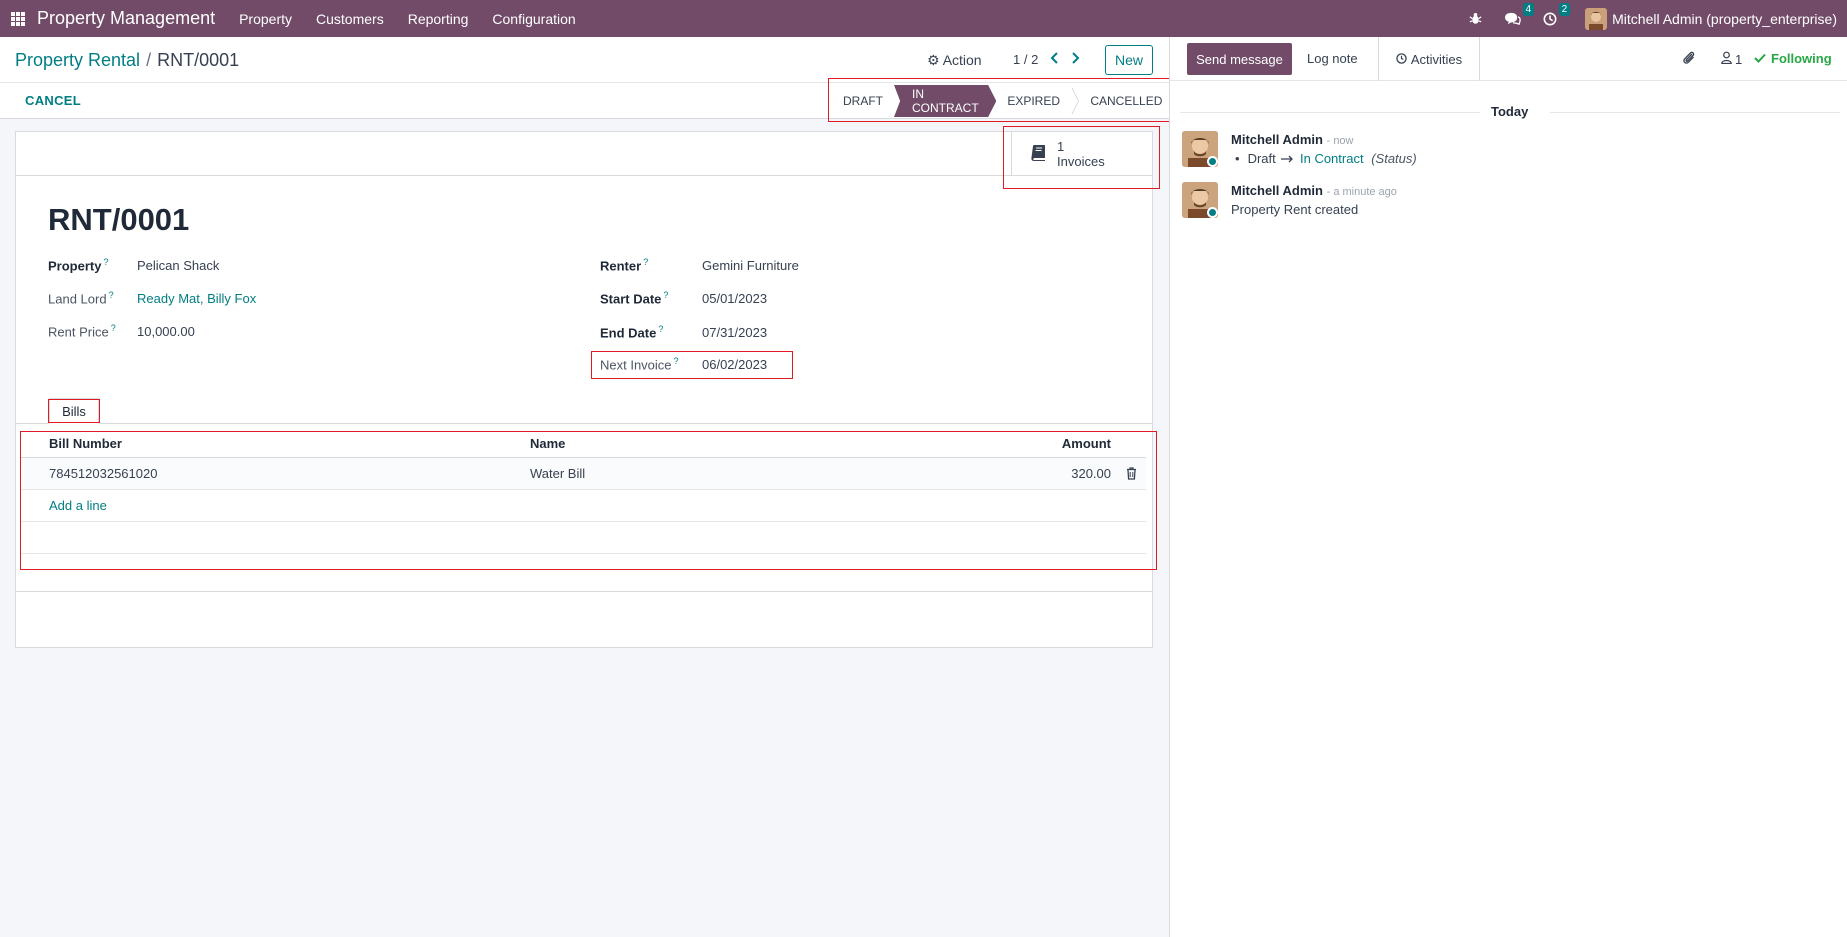  I want to click on action-label: Action, so click(962, 60).